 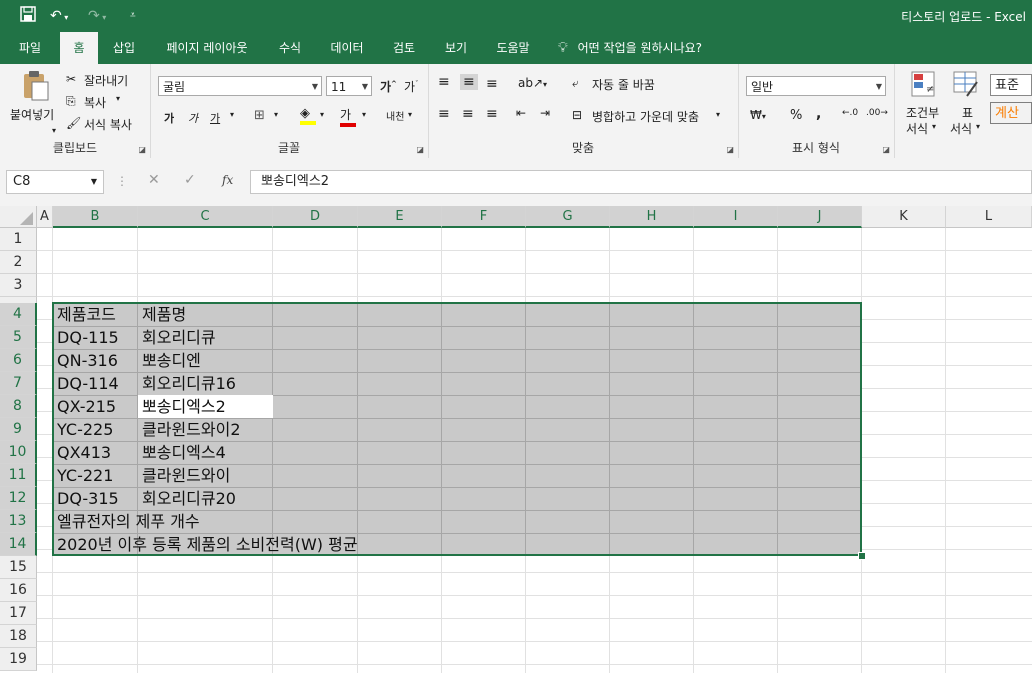 I want to click on tab-insert: 삽입, so click(x=124, y=48).